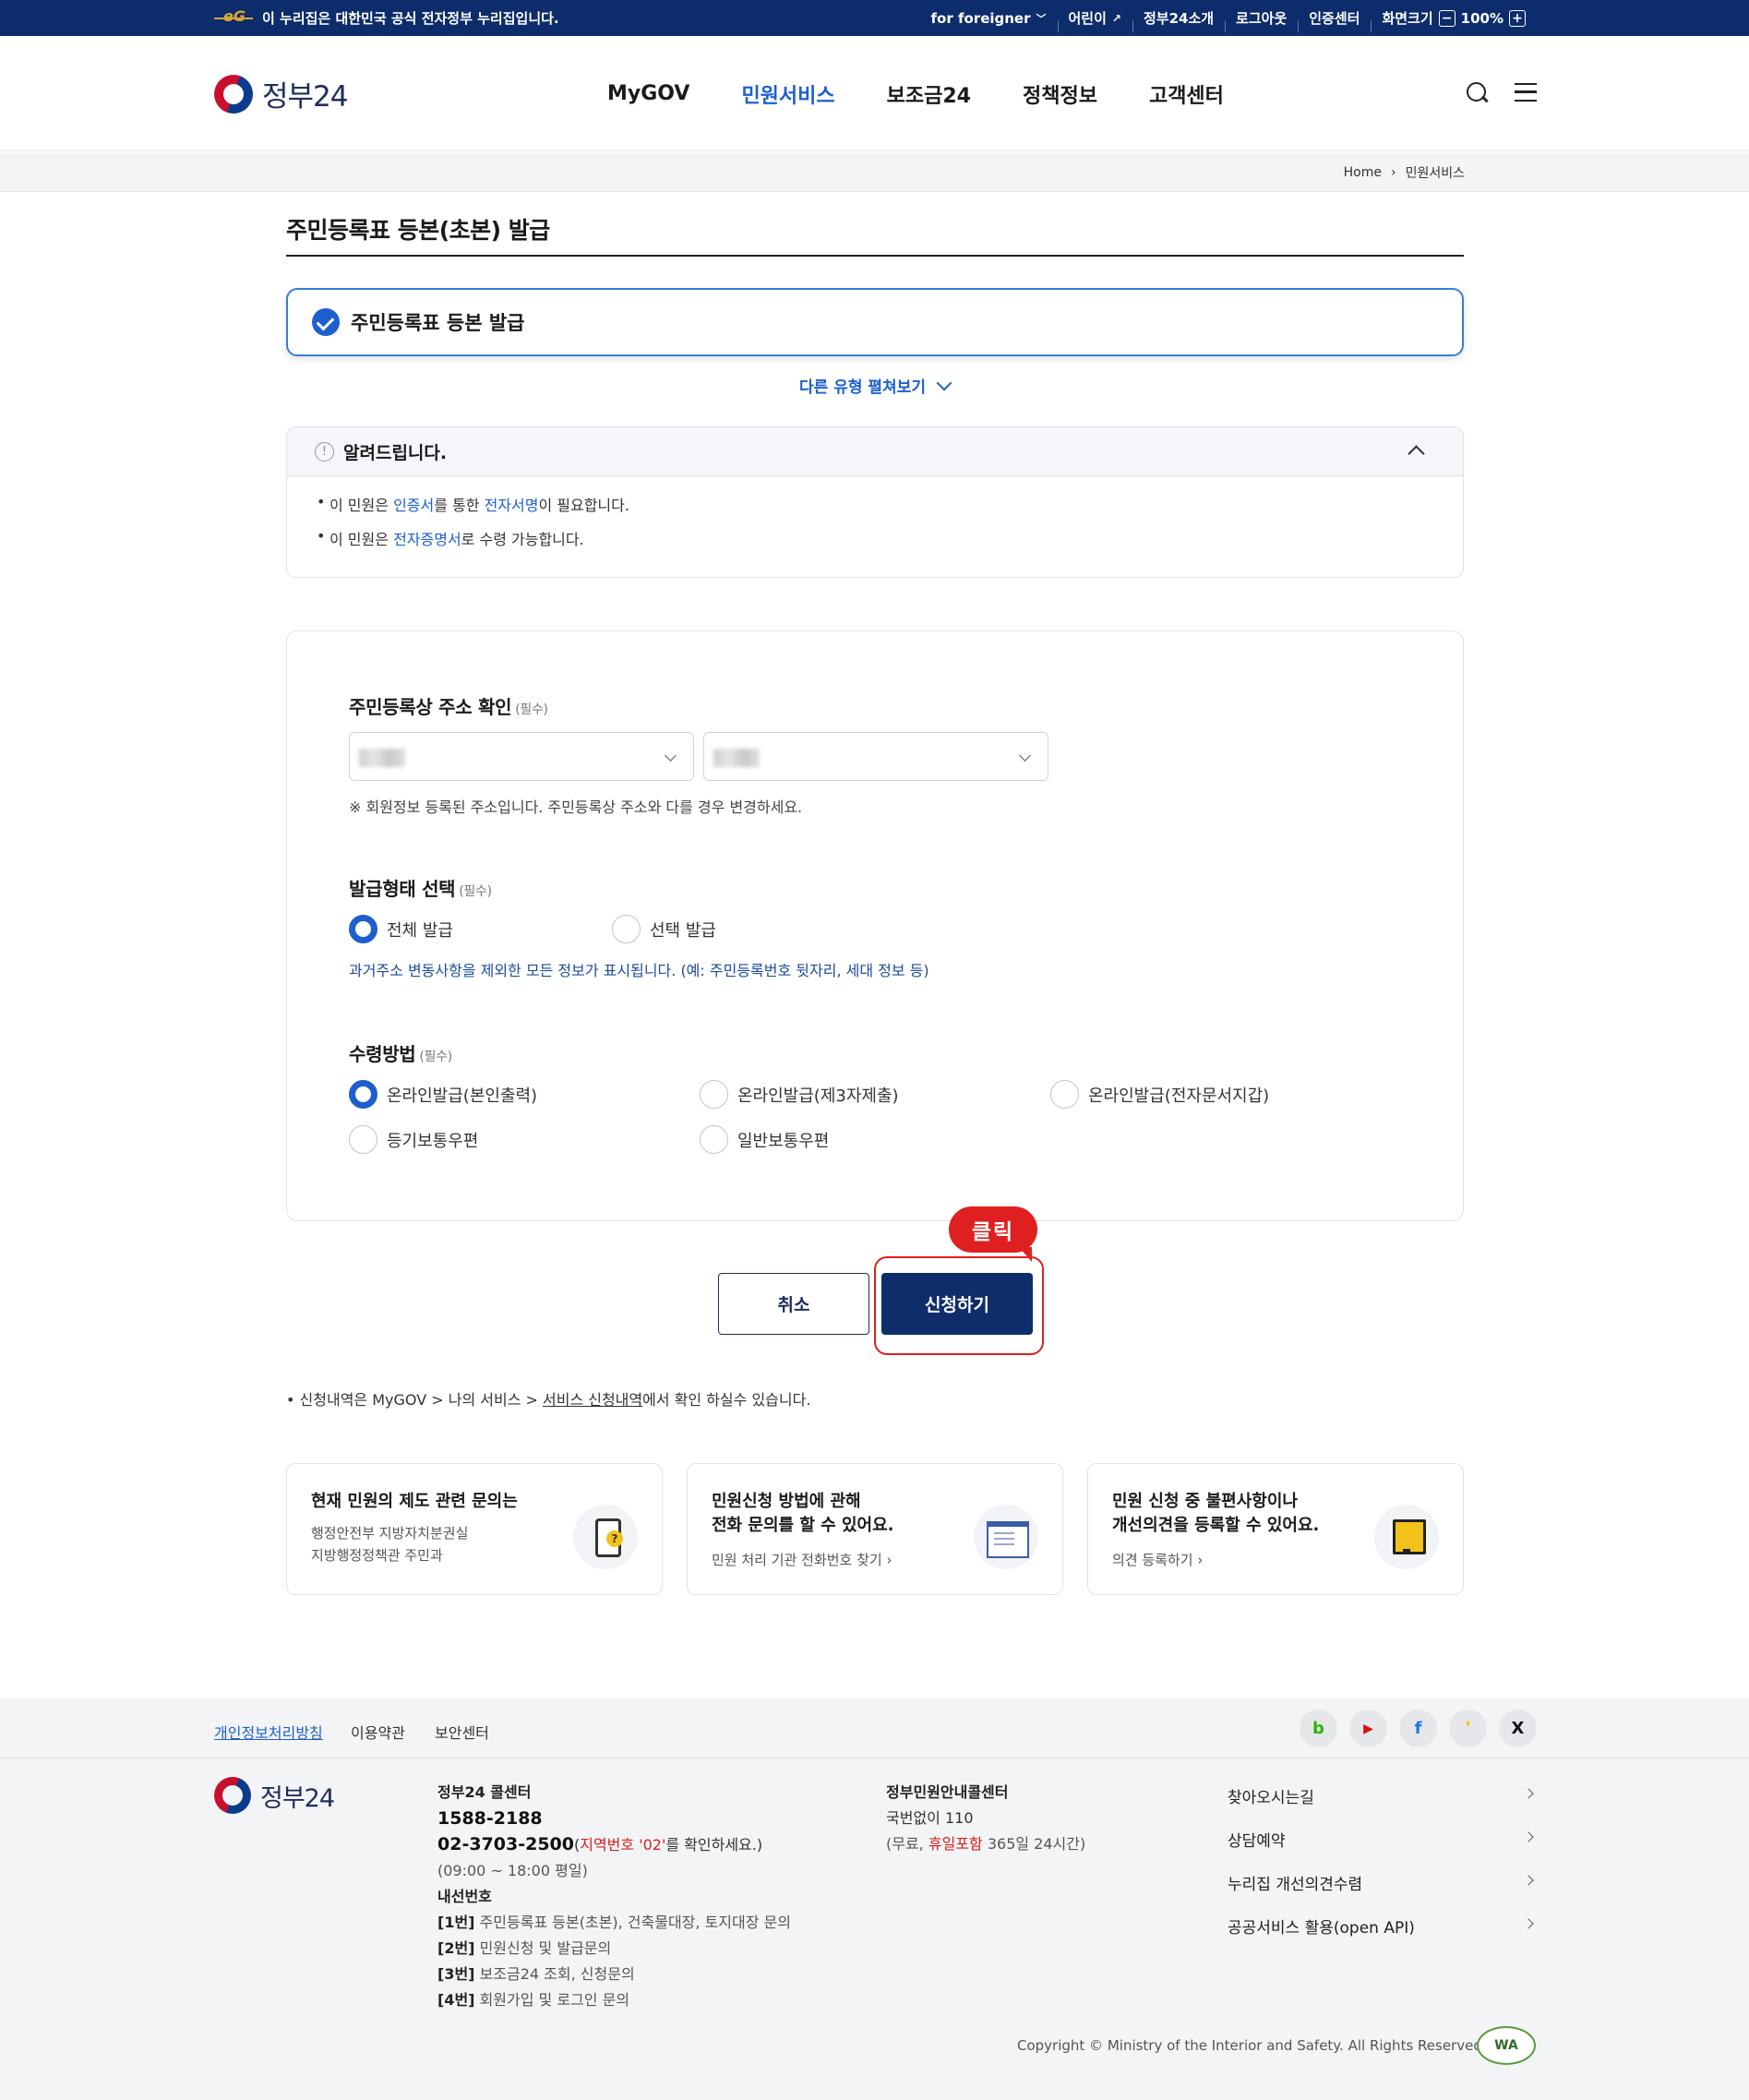 This screenshot has width=1749, height=2100. Describe the element at coordinates (862, 385) in the screenshot. I see `more-types-label: 다른 유형 펼쳐보기` at that location.